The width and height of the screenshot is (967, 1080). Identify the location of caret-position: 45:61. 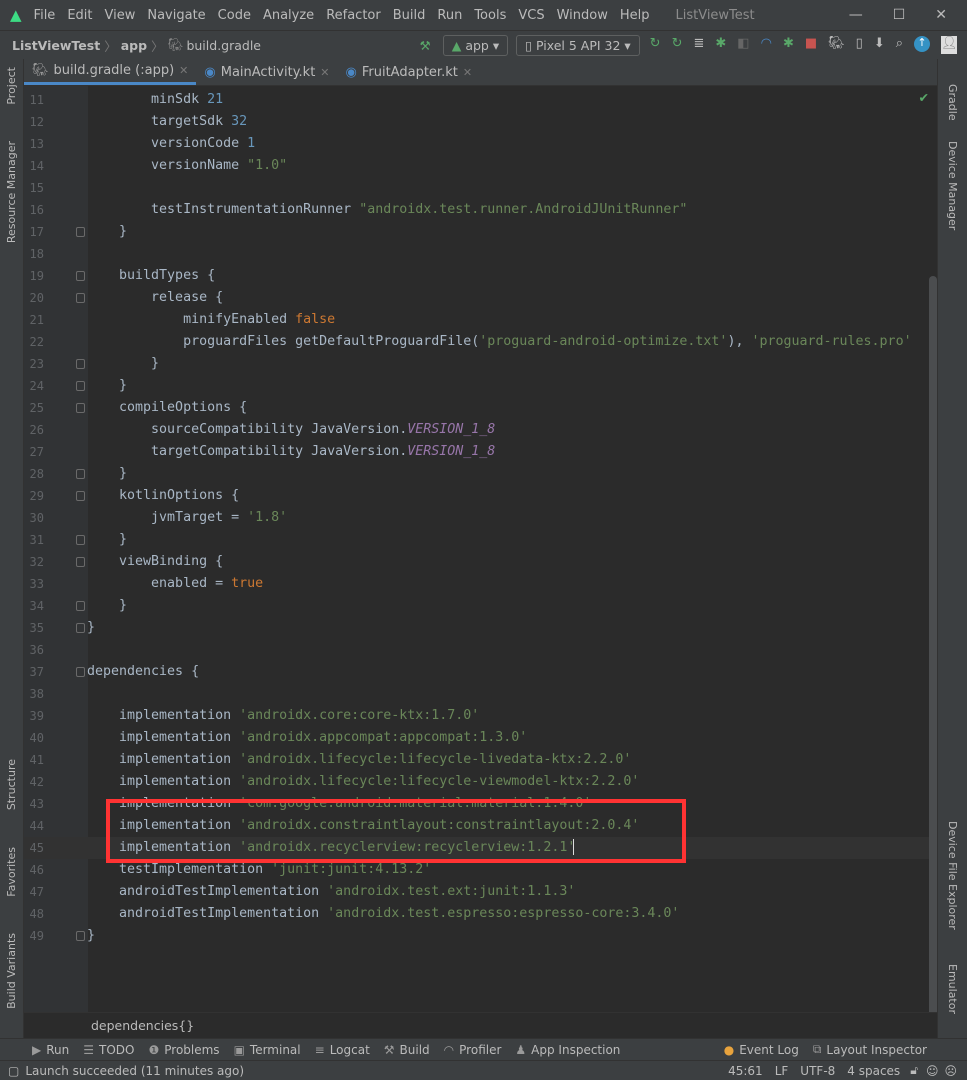
(745, 1071).